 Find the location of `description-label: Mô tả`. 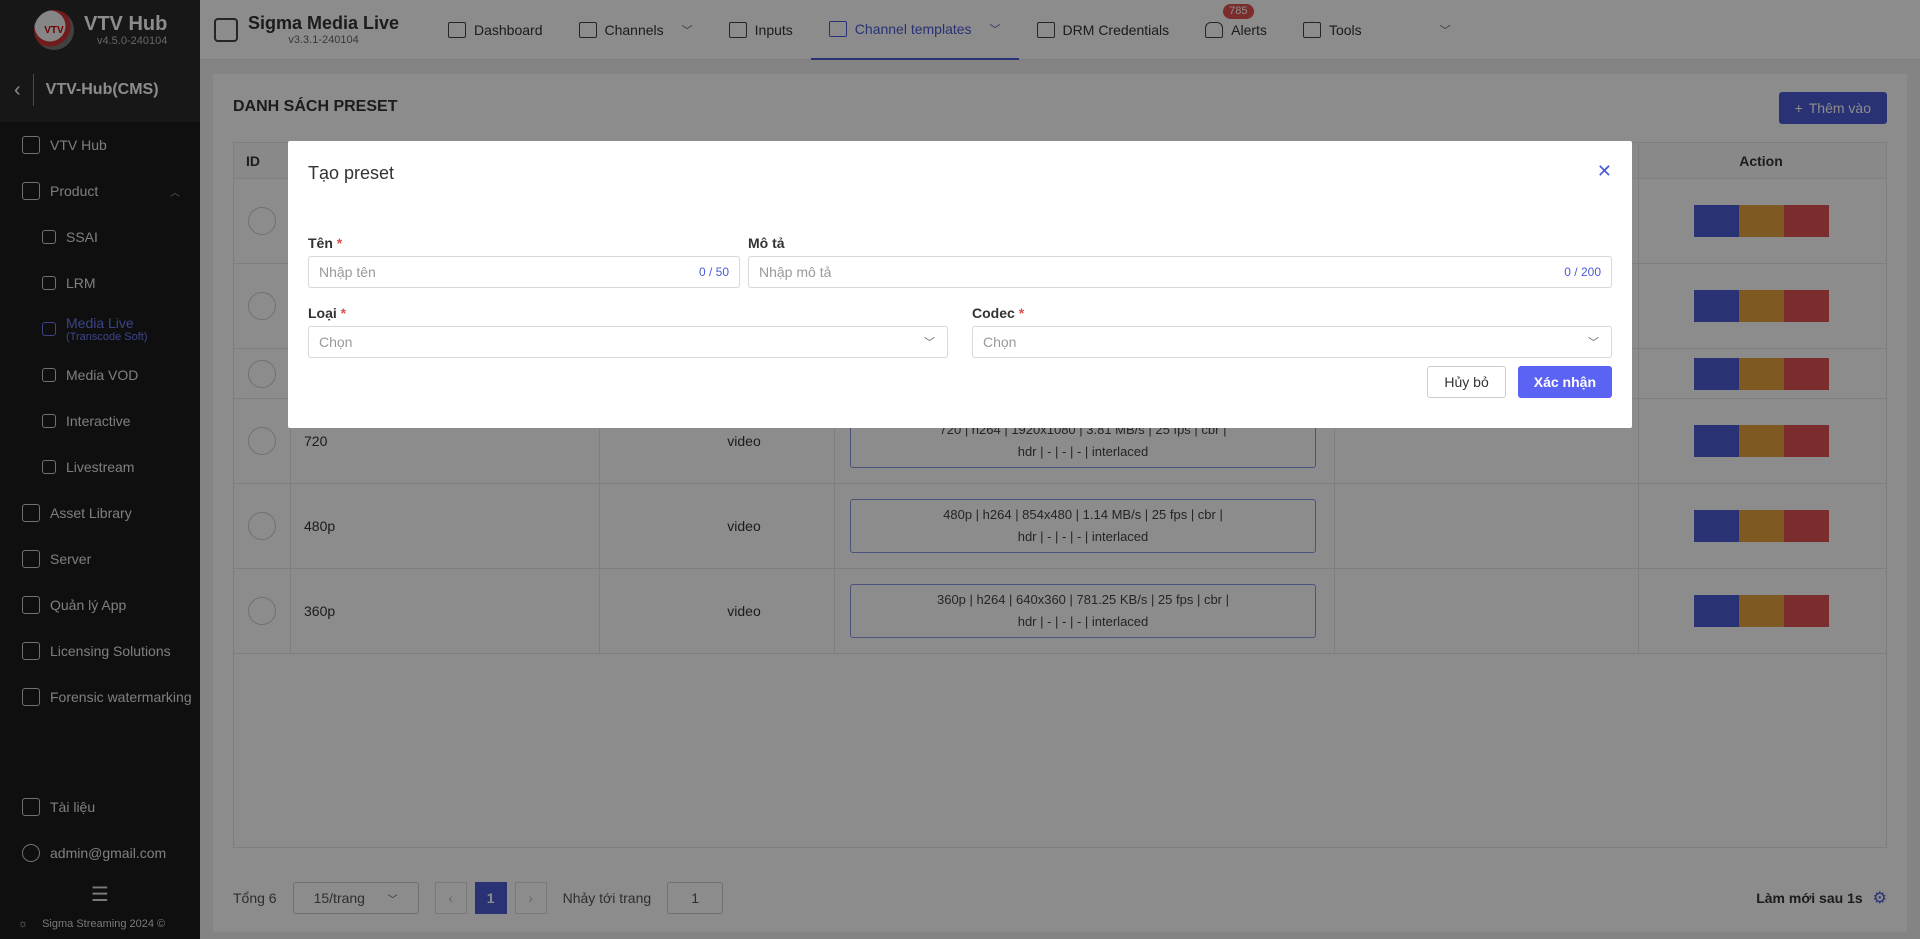

description-label: Mô tả is located at coordinates (766, 243).